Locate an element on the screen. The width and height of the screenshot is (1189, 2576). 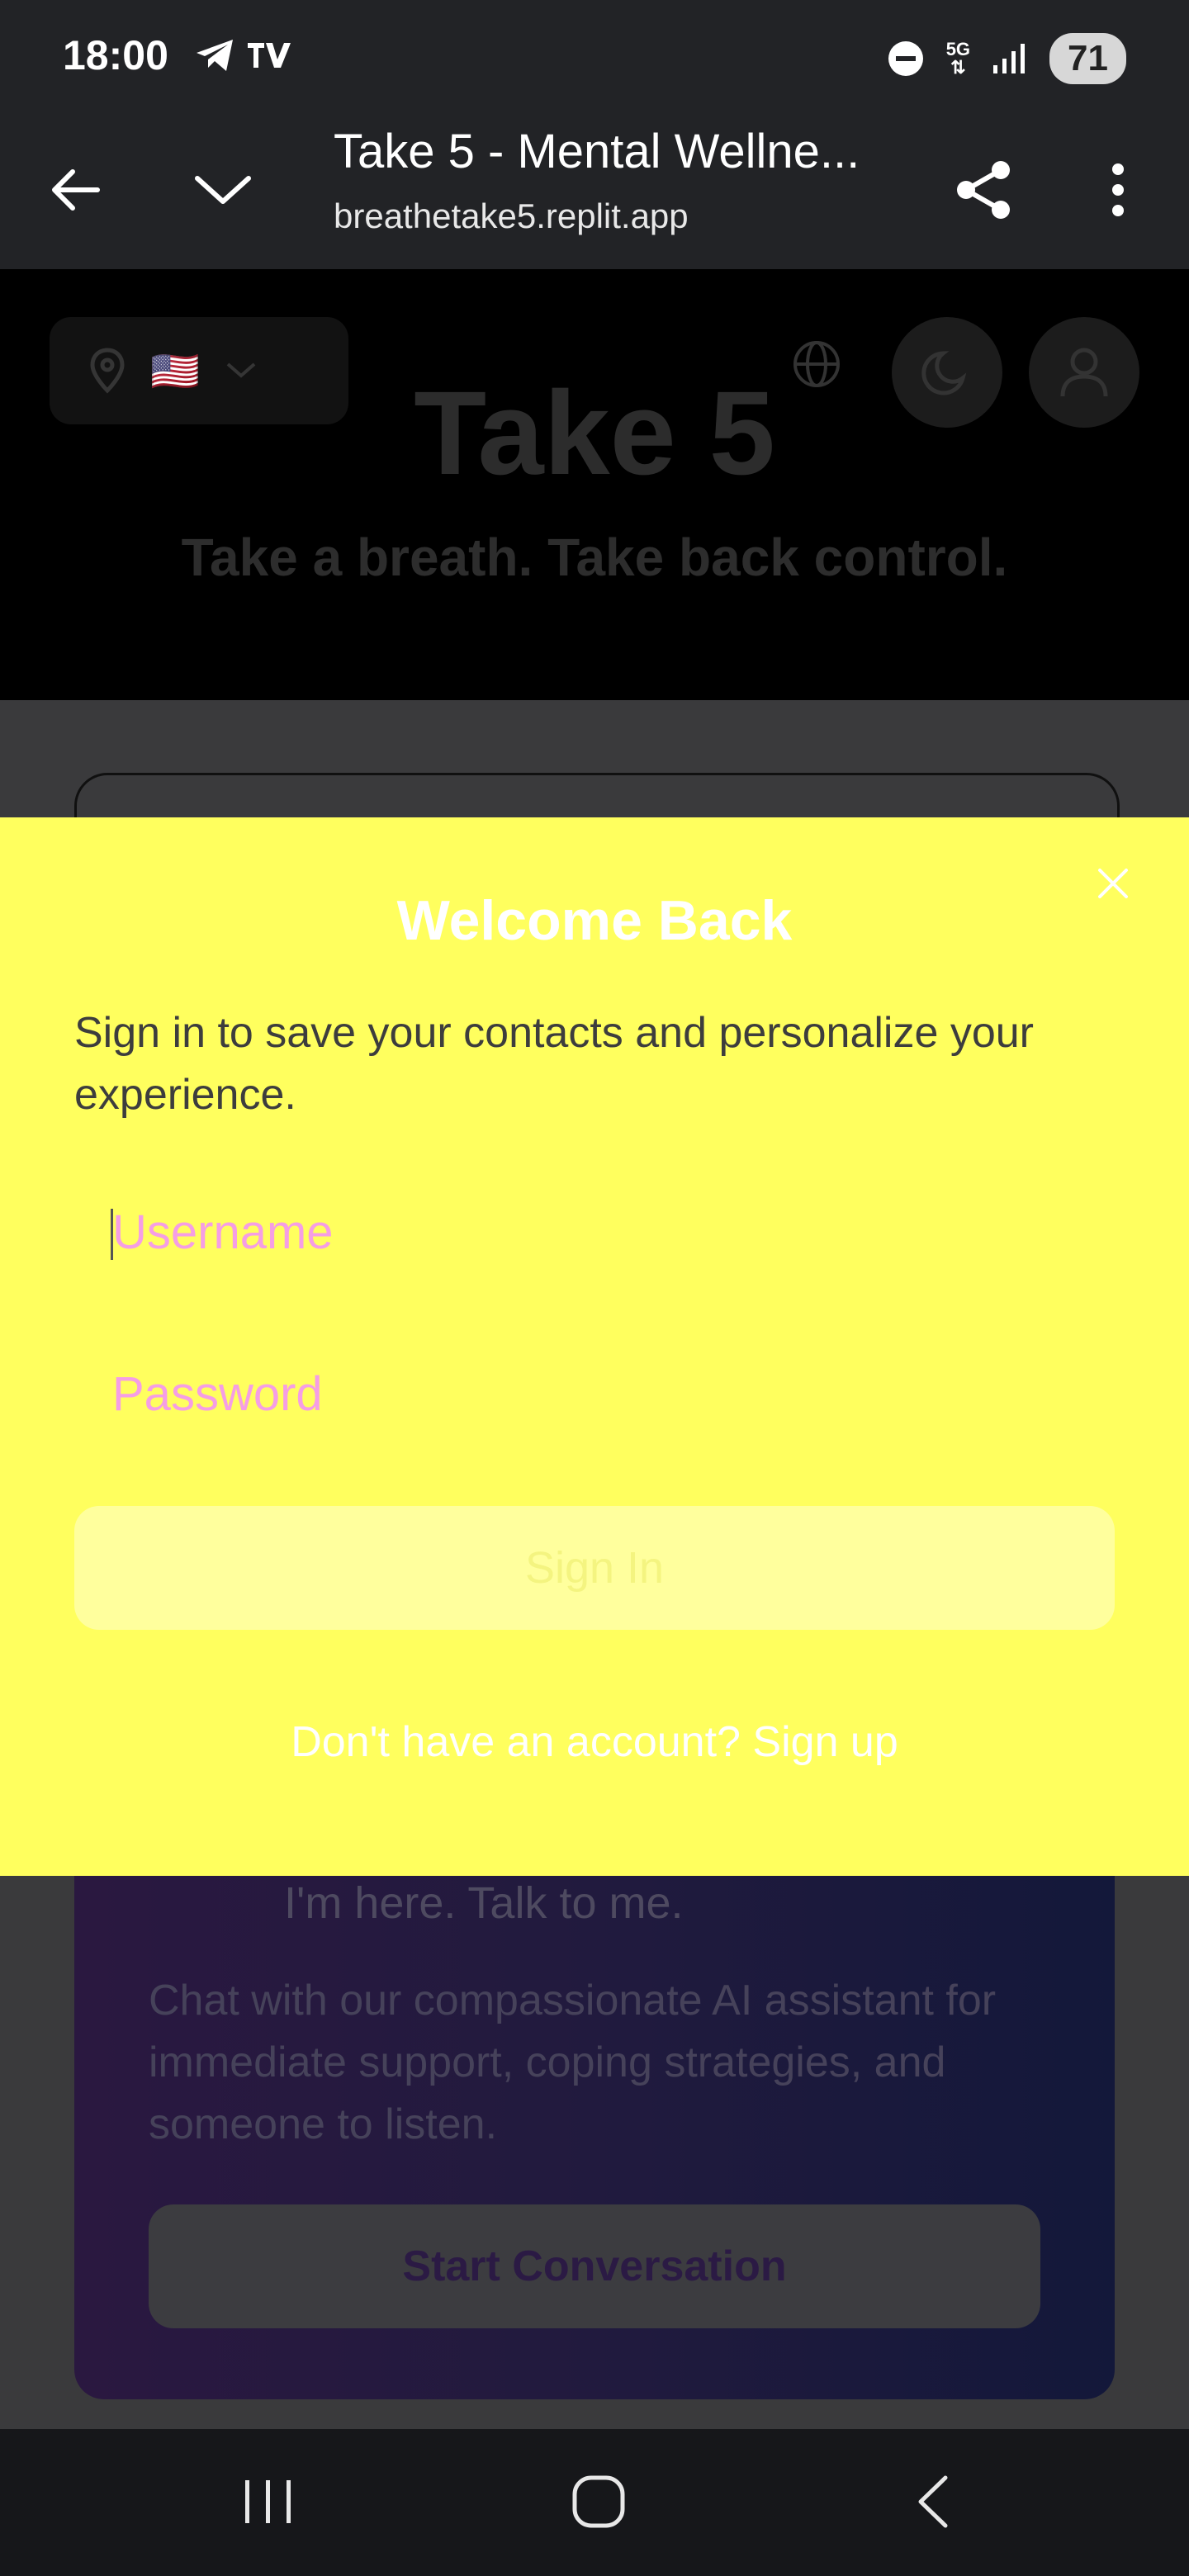
more-vertical-icon is located at coordinates (1118, 189).